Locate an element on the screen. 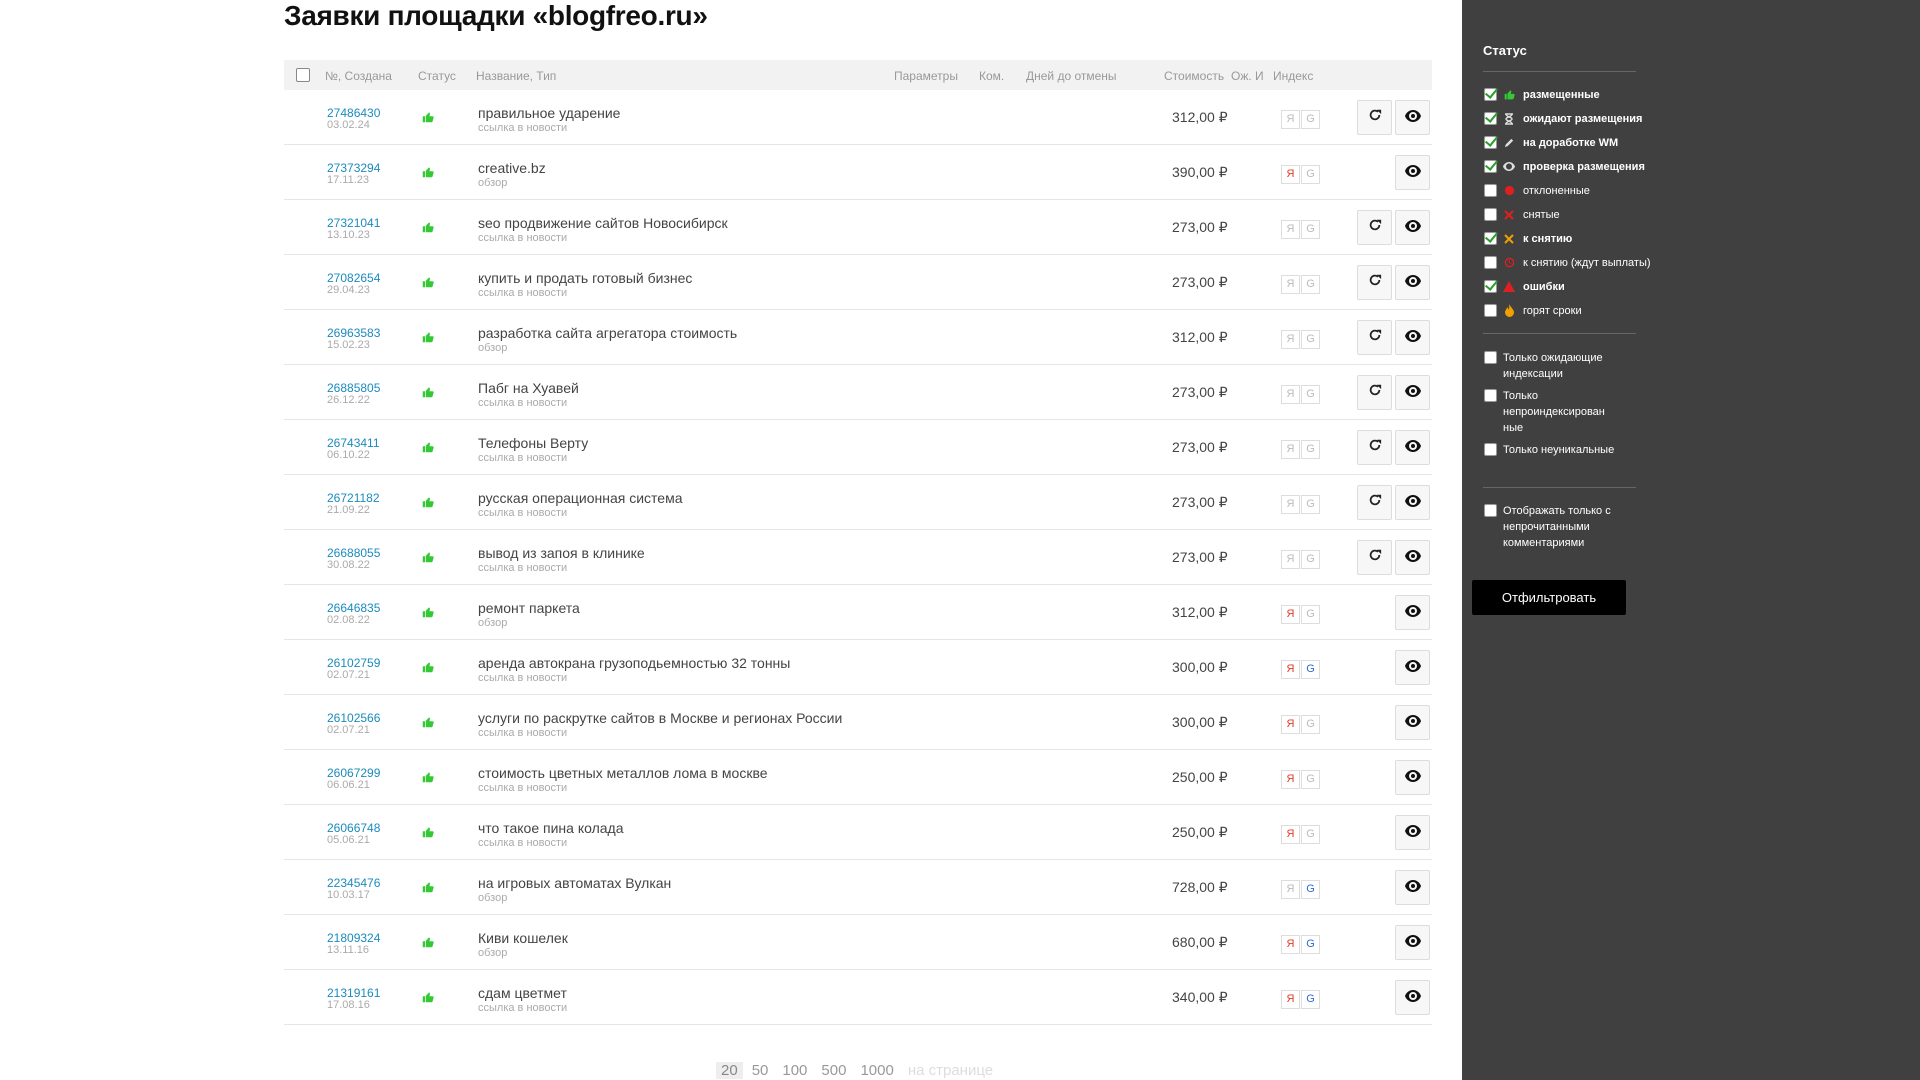 The height and width of the screenshot is (1080, 1920). request-number-link: 26102759 is located at coordinates (353, 663).